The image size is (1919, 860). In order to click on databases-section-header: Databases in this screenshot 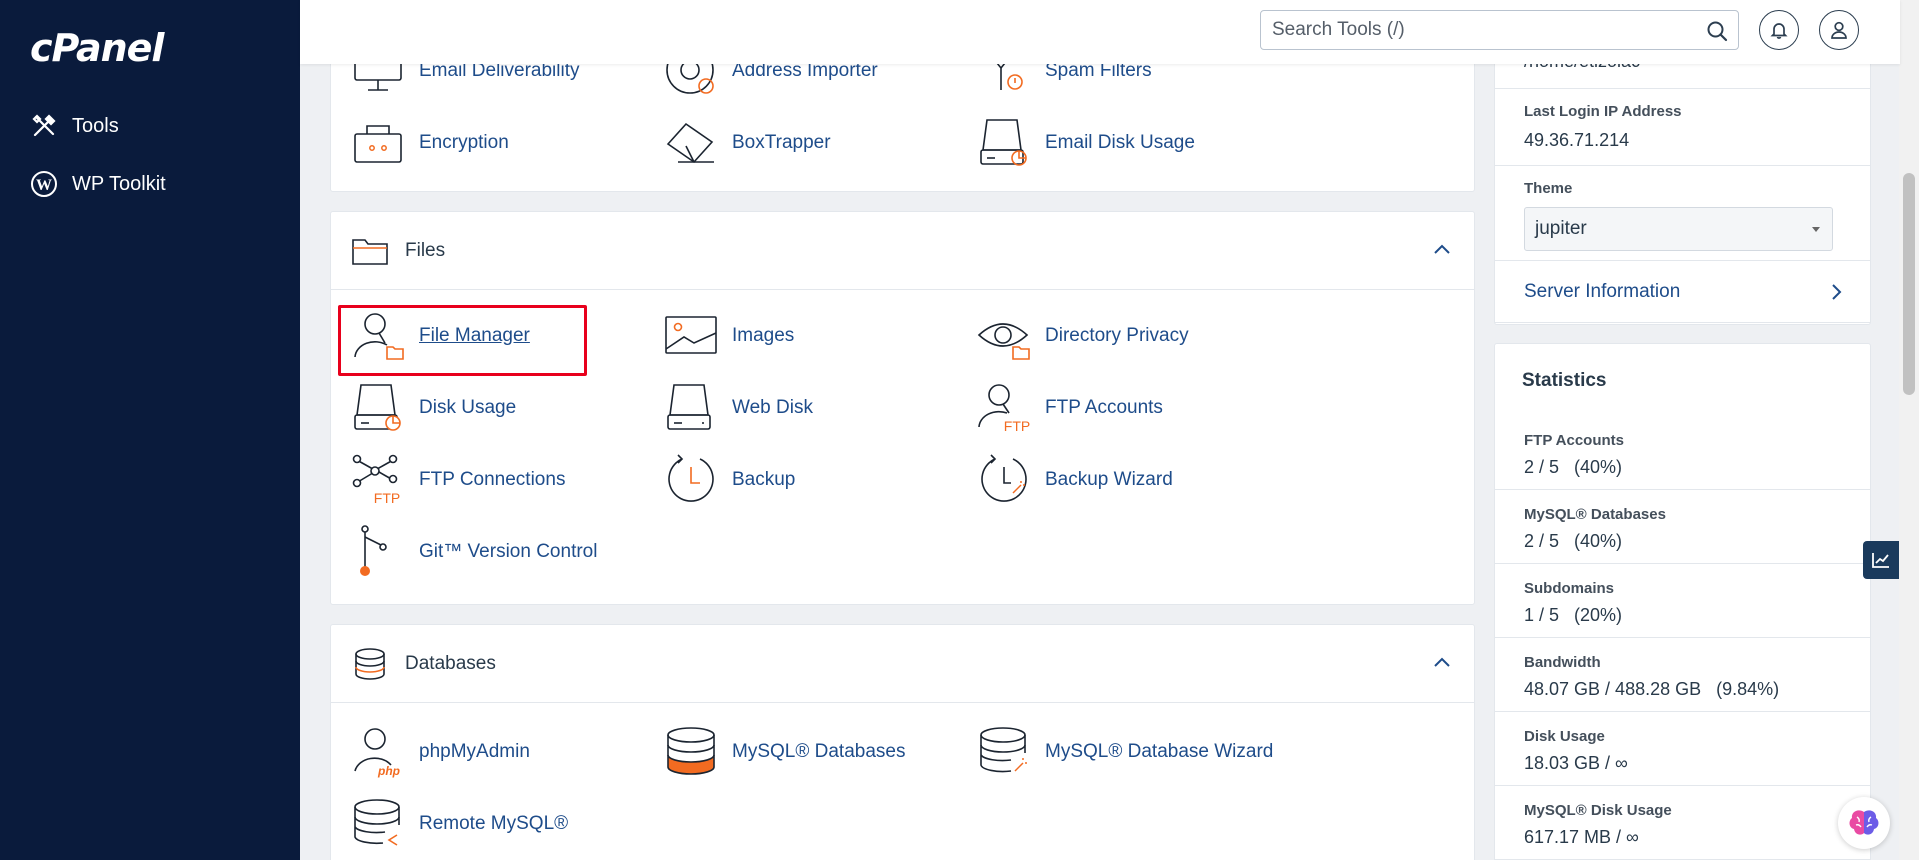, I will do `click(902, 664)`.